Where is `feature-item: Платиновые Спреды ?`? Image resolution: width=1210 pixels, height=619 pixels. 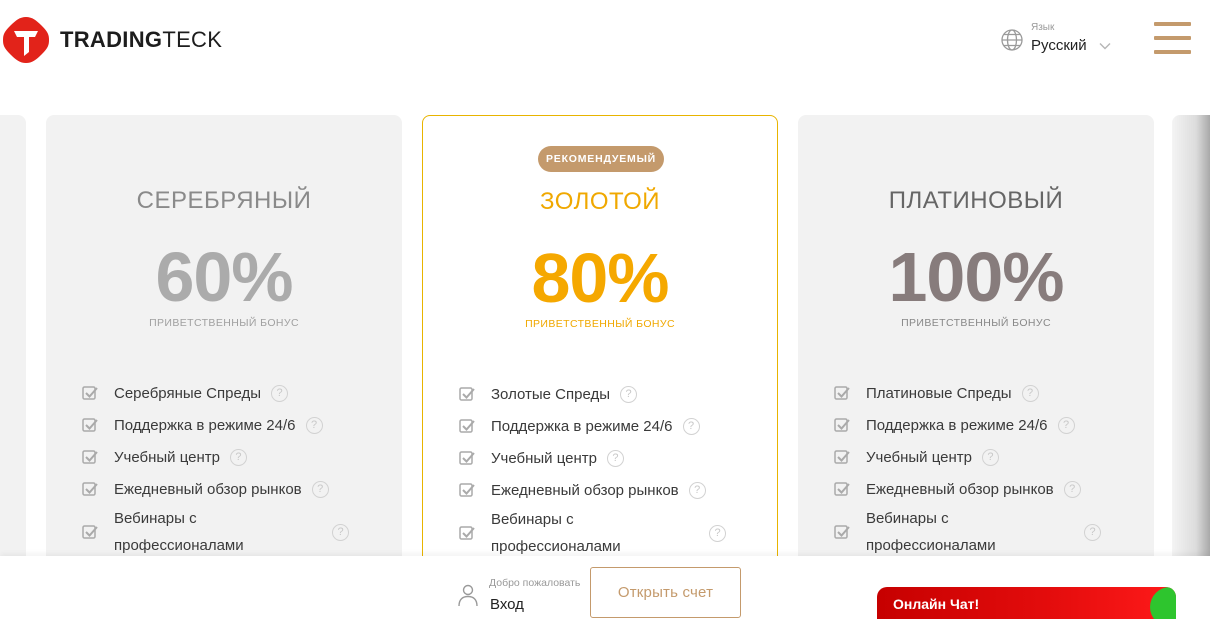
feature-item: Платиновые Спреды ? is located at coordinates (979, 393).